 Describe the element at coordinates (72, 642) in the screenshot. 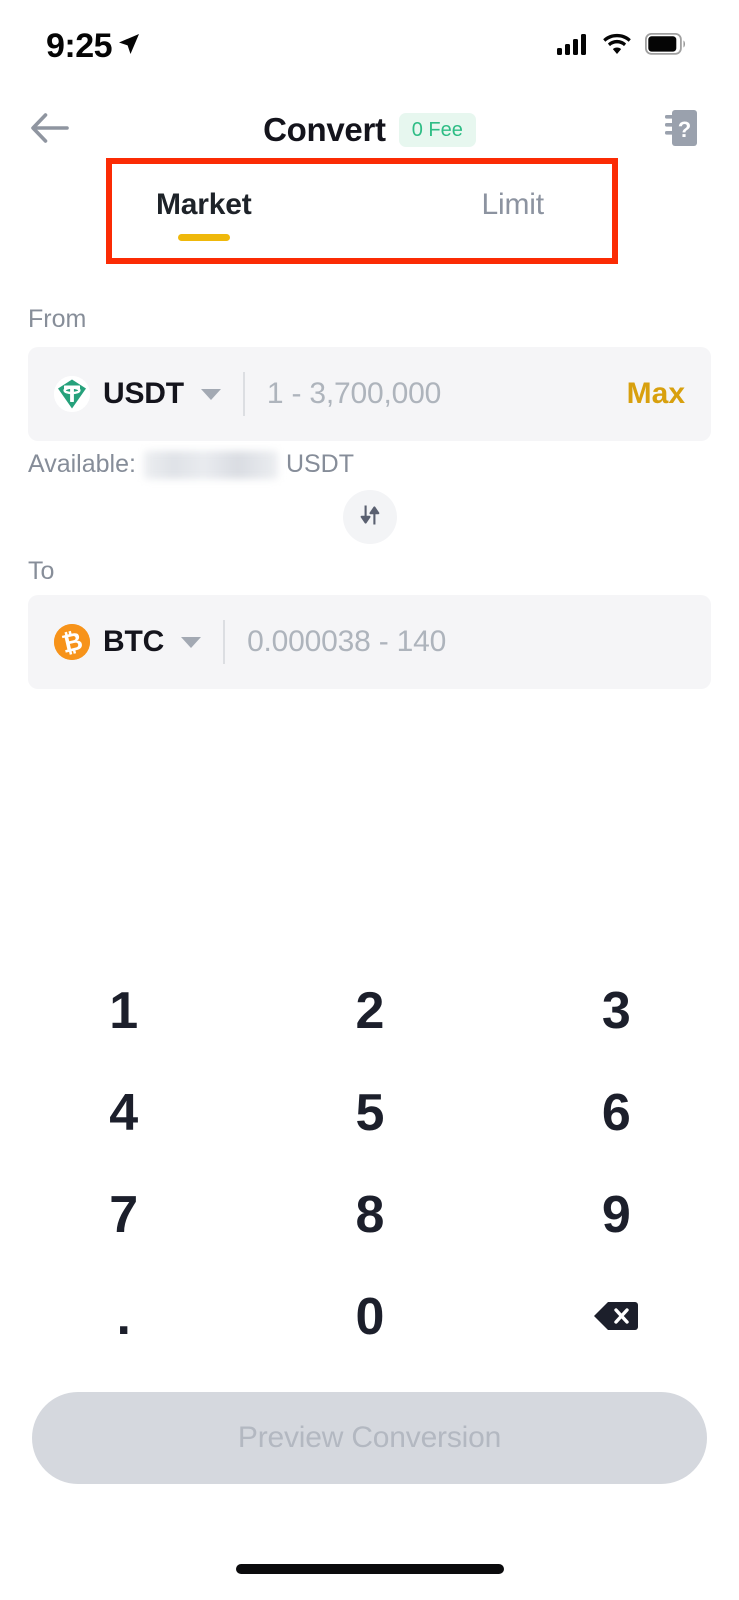

I see `bitcoin-icon: ₿` at that location.